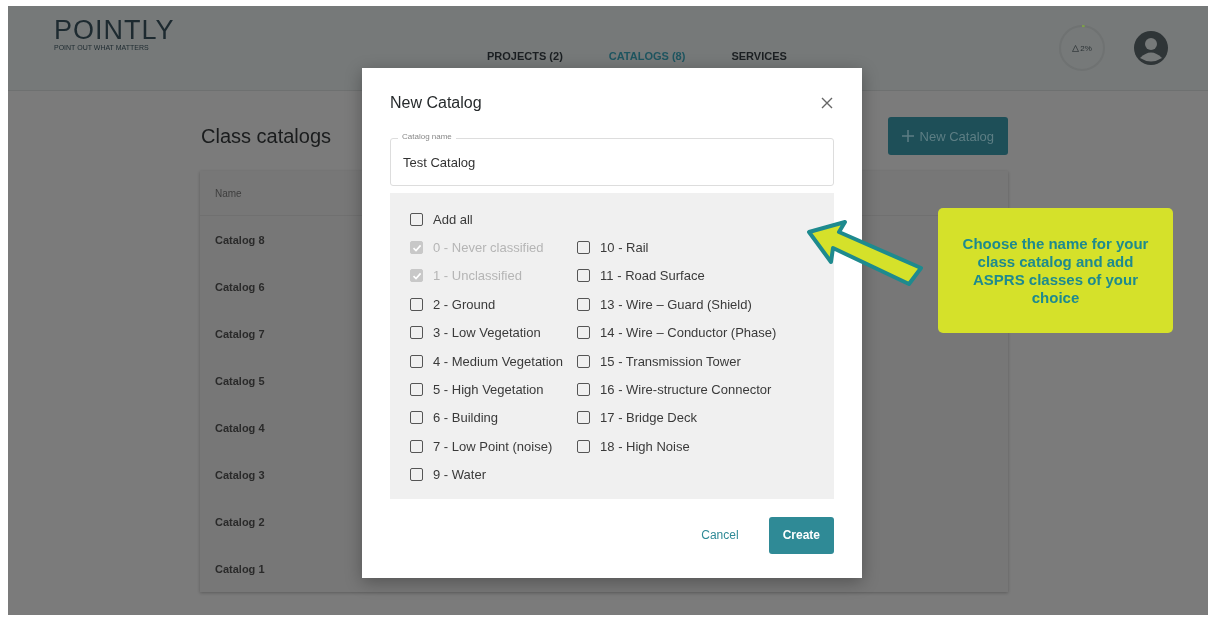 The image size is (1215, 630). Describe the element at coordinates (436, 103) in the screenshot. I see `dialog-title: New Catalog` at that location.